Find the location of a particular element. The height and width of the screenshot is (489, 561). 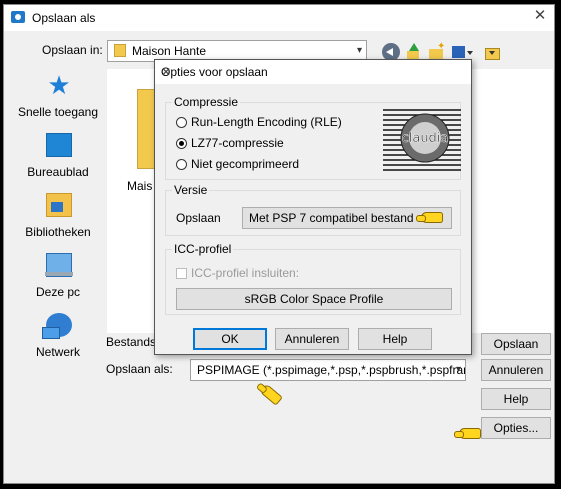

place-this-pc: Deze pc is located at coordinates (58, 277).